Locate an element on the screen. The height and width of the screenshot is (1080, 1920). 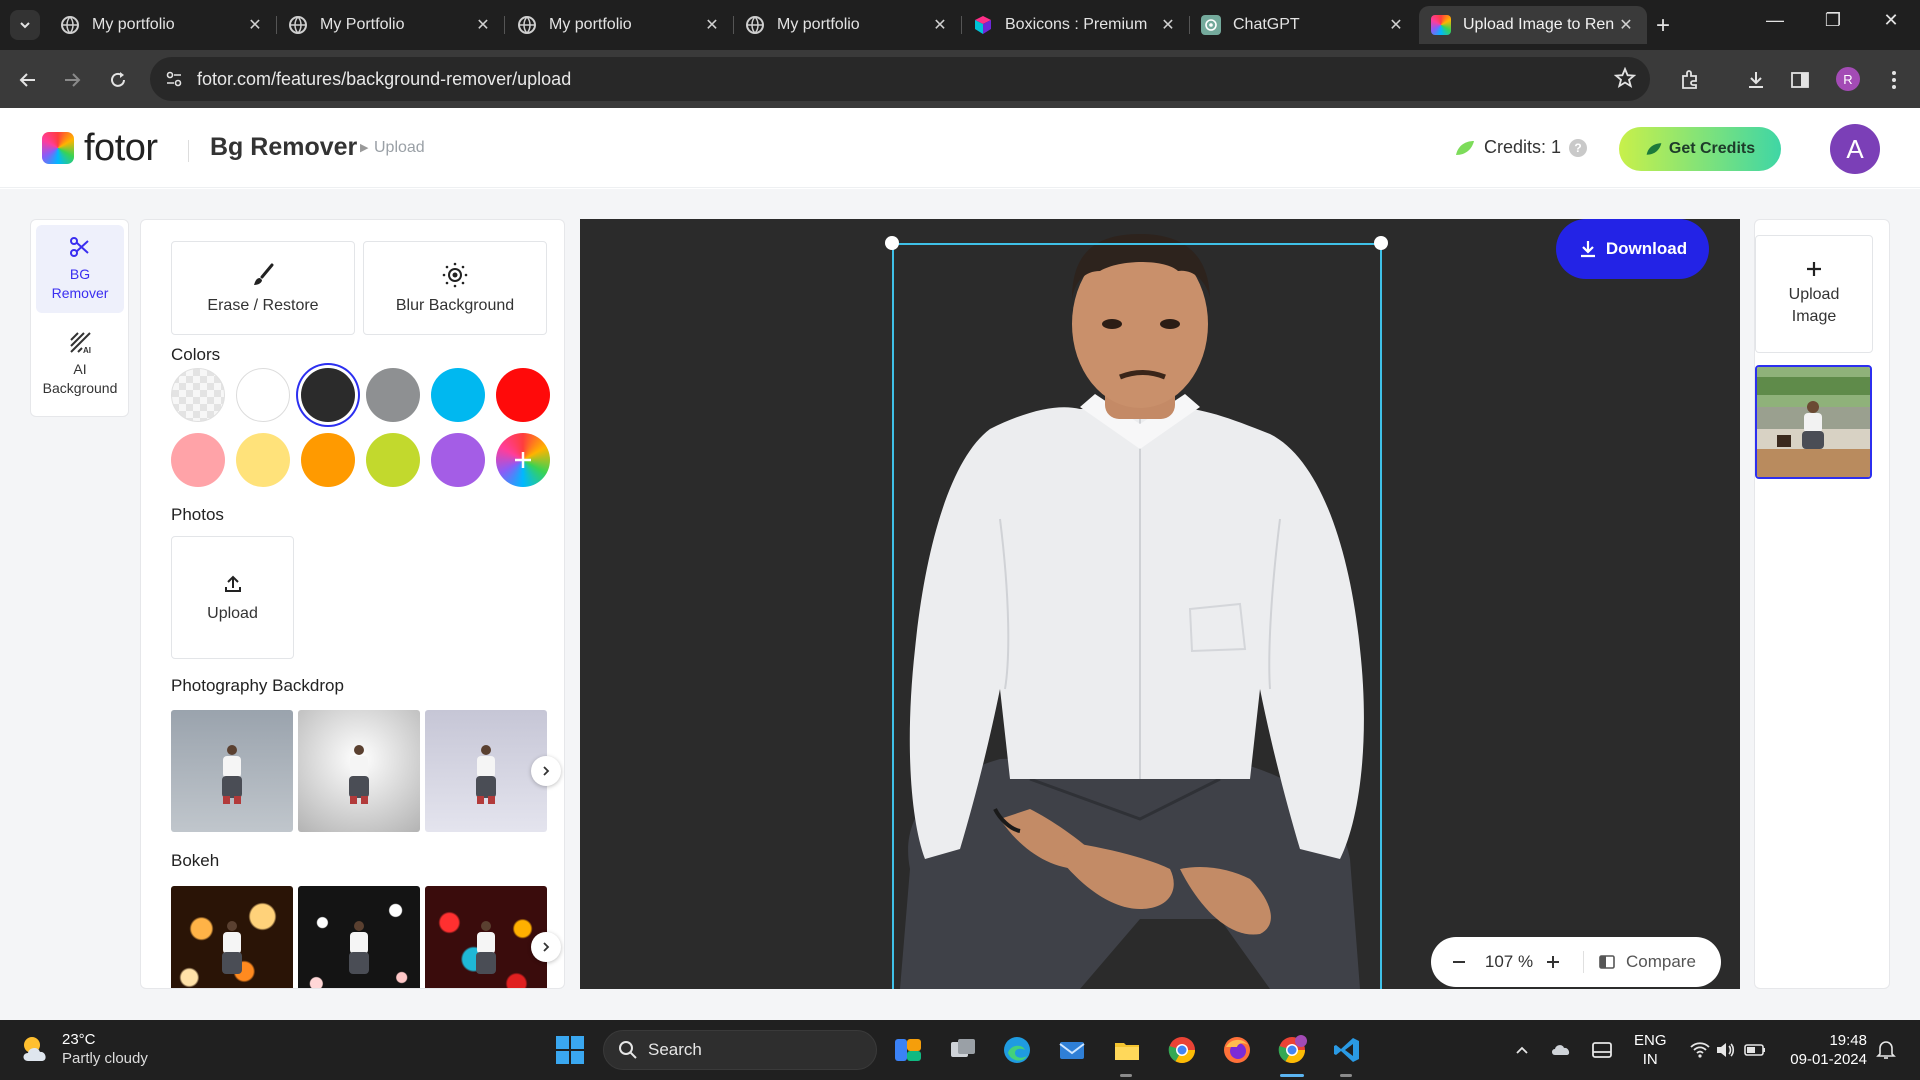
widgets-app-icon is located at coordinates (908, 1050).